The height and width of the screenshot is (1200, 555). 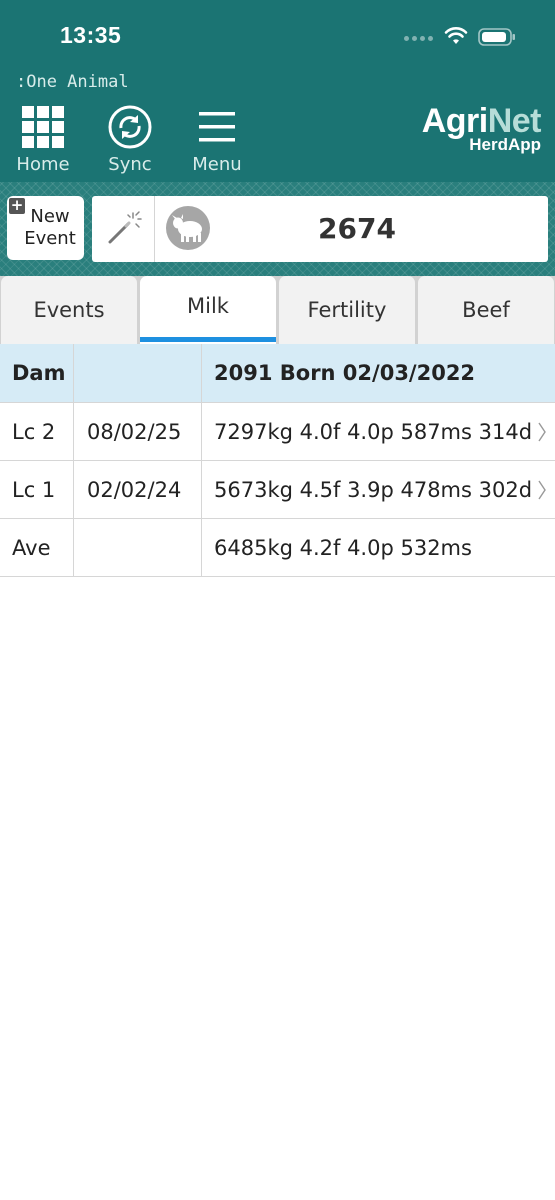 I want to click on tab-milk: Milk, so click(x=208, y=310).